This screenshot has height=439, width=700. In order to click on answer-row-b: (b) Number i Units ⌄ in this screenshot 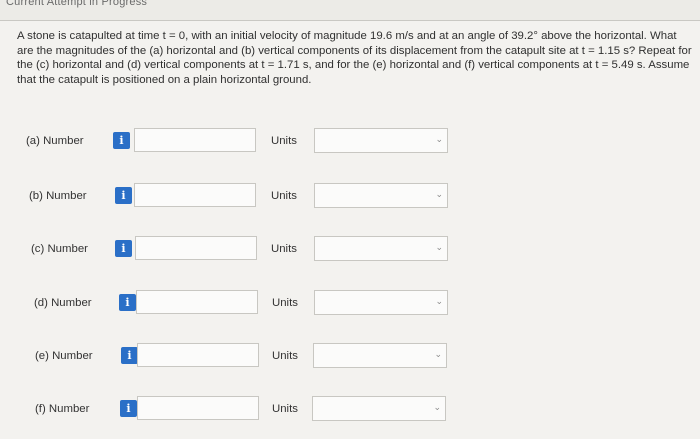, I will do `click(350, 197)`.